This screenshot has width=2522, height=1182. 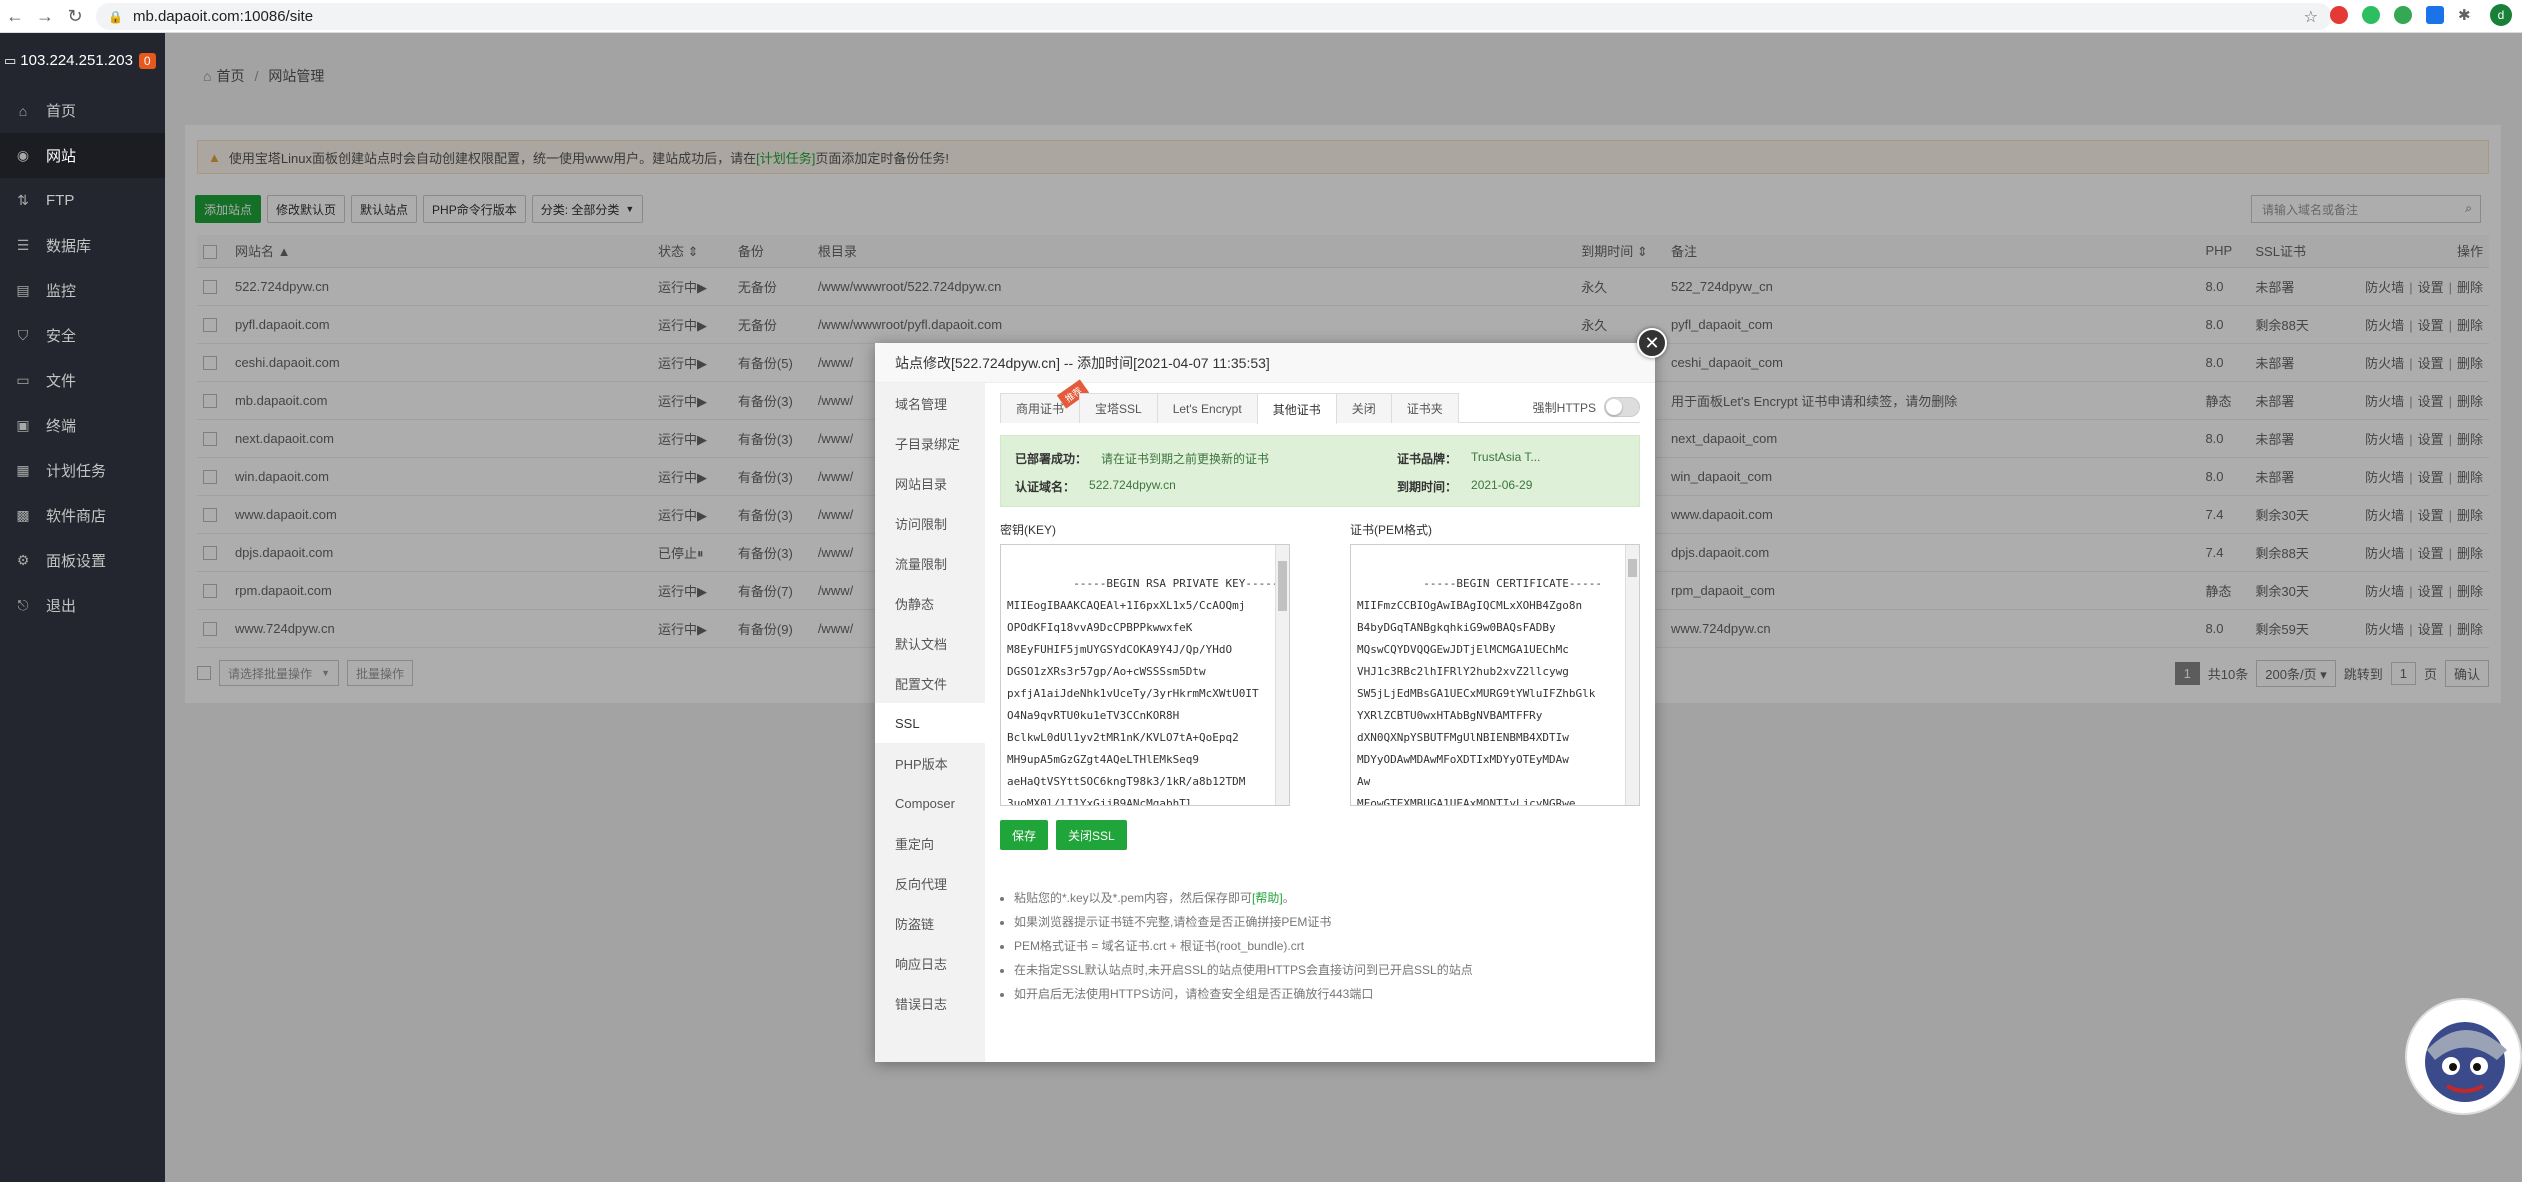 What do you see at coordinates (1564, 407) in the screenshot?
I see `force-https-label: 强制HTTPS` at bounding box center [1564, 407].